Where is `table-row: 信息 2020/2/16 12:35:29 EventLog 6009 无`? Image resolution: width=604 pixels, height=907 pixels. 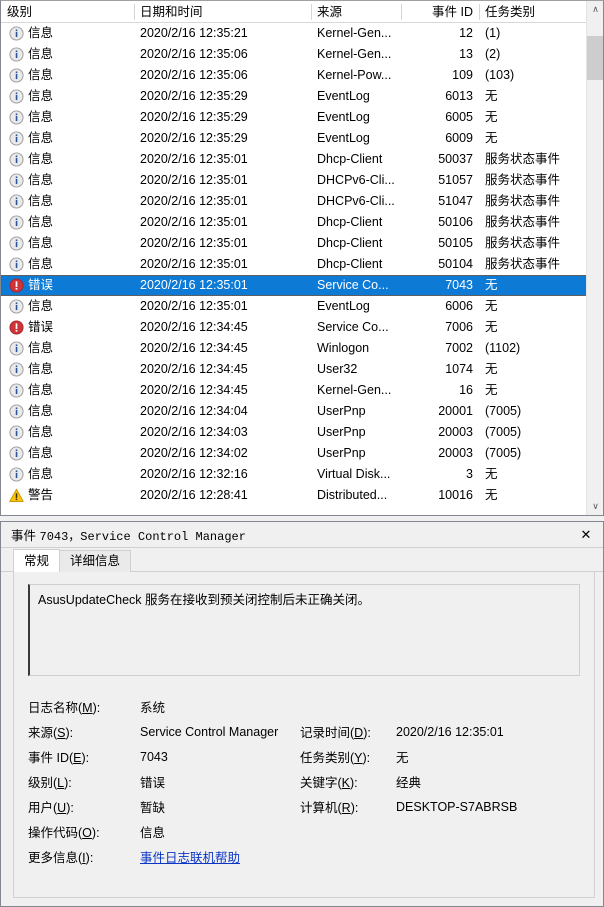 table-row: 信息 2020/2/16 12:35:29 EventLog 6009 无 is located at coordinates (302, 138).